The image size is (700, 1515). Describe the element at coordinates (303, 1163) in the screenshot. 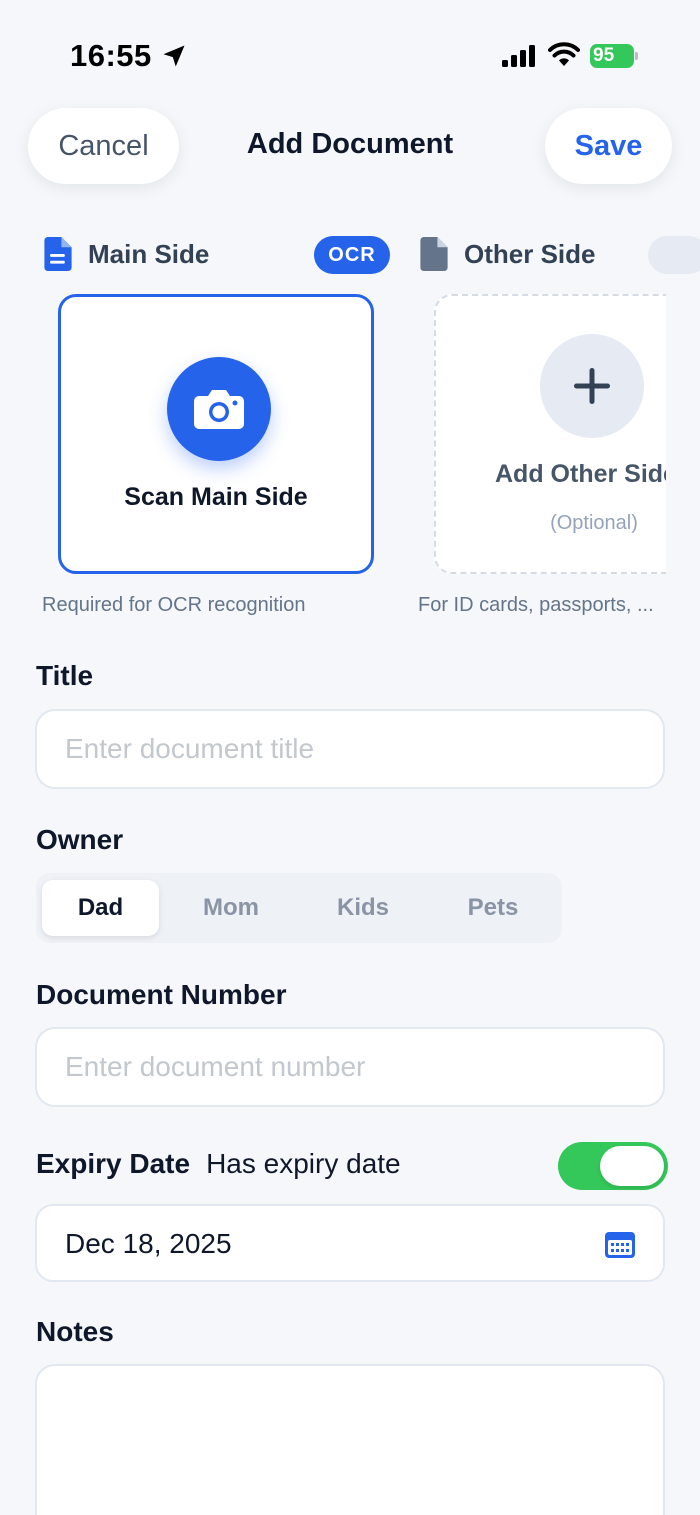

I see `has-expiry-label: Has expiry date` at that location.